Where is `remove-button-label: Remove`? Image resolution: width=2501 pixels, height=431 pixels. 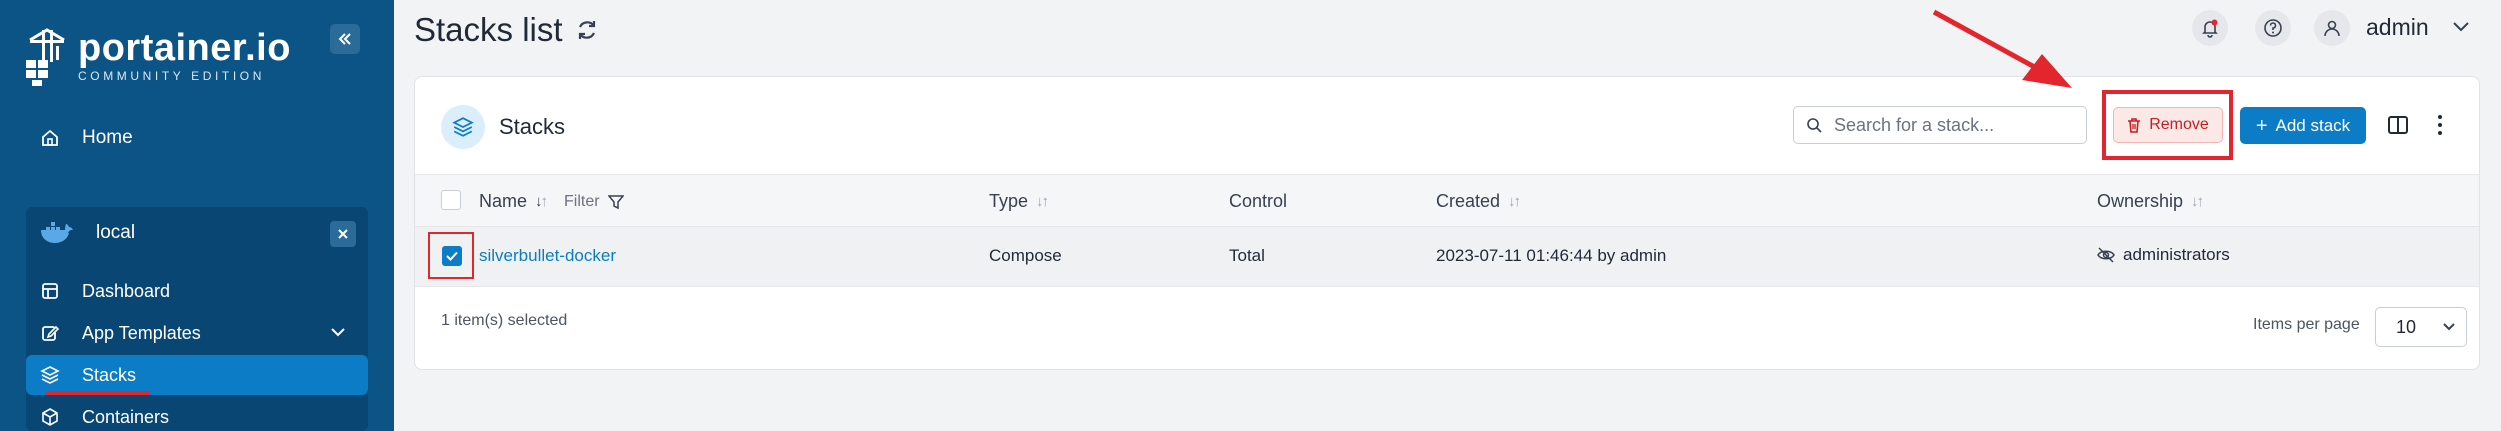
remove-button-label: Remove is located at coordinates (2179, 124).